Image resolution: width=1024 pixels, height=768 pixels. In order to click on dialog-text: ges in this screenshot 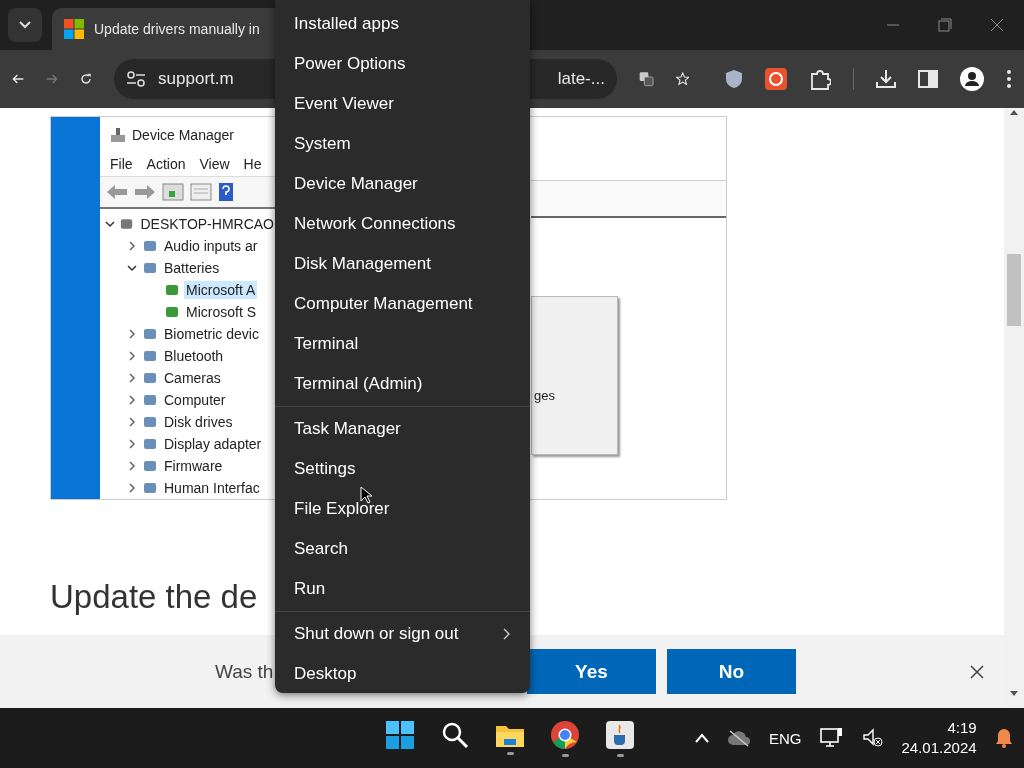, I will do `click(544, 395)`.